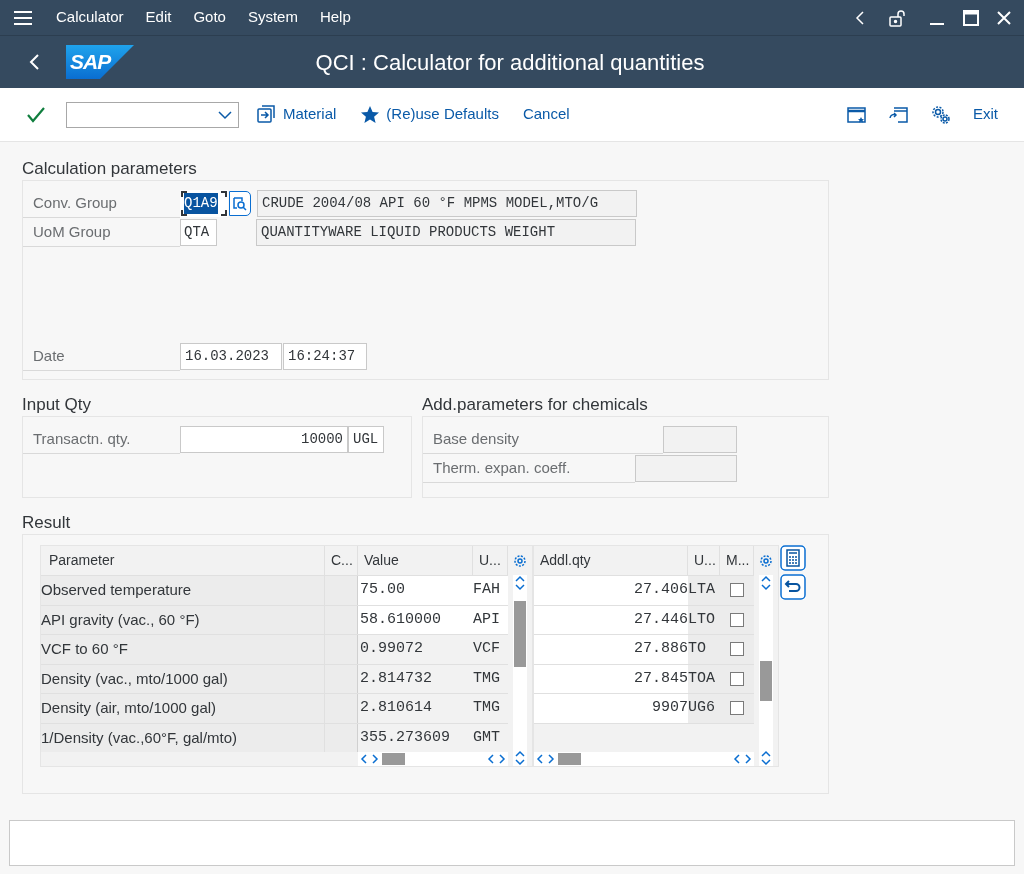 The image size is (1024, 874). What do you see at coordinates (183, 737) in the screenshot?
I see `table-cell: 1/Density (vac.,60°F, gal/mto)` at bounding box center [183, 737].